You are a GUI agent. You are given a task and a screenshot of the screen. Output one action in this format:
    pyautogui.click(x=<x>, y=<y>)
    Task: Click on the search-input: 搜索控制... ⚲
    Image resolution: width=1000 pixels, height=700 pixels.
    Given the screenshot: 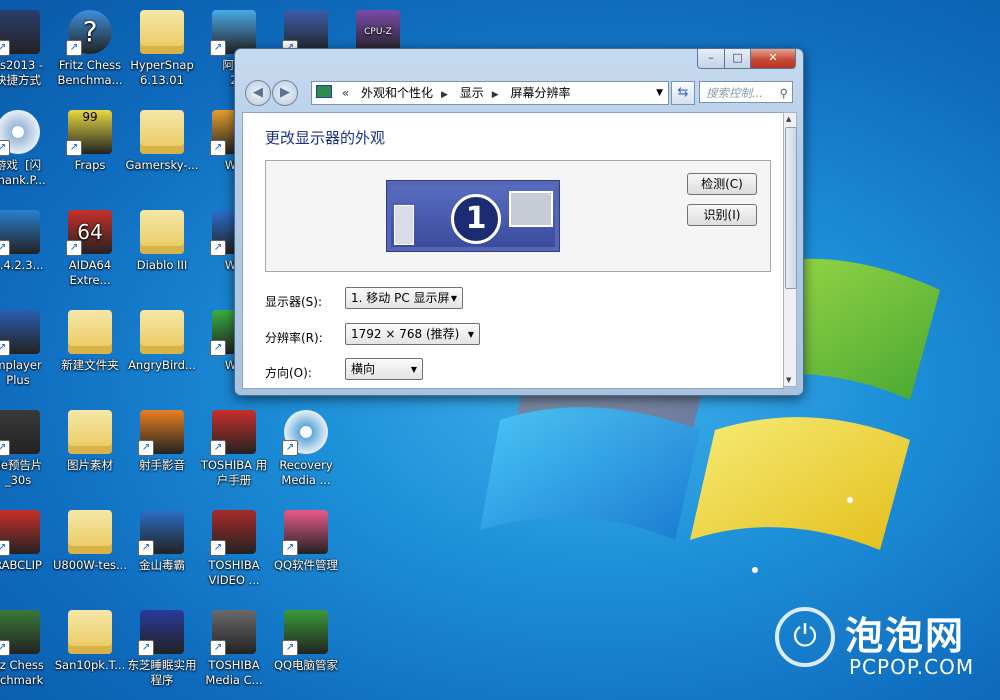 What is the action you would take?
    pyautogui.click(x=746, y=92)
    